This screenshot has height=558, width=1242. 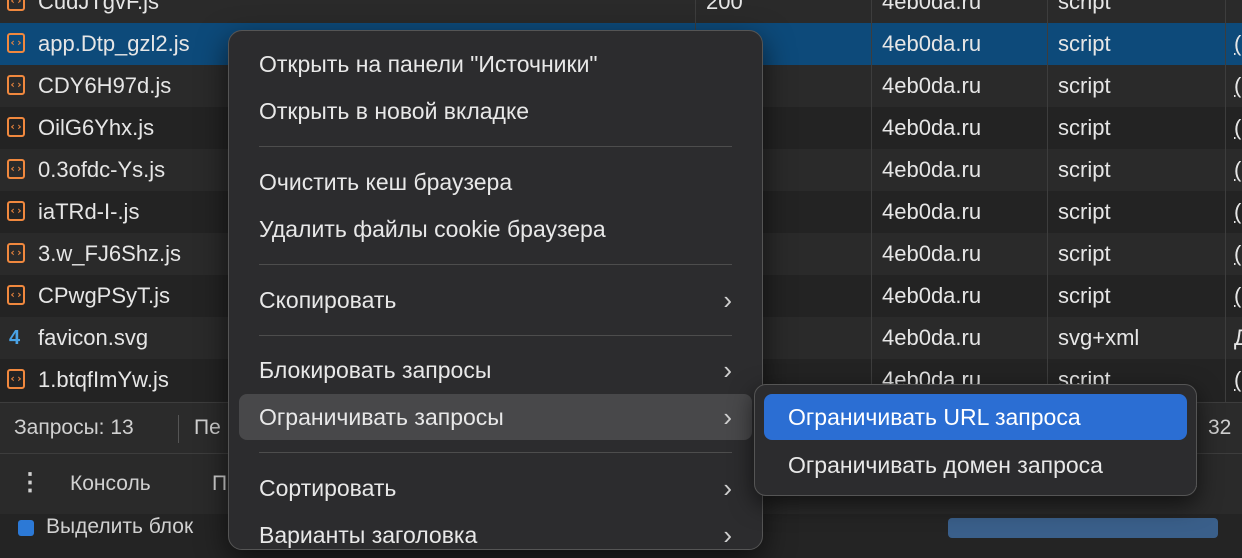 I want to click on resources-summary: 32, so click(x=1220, y=427).